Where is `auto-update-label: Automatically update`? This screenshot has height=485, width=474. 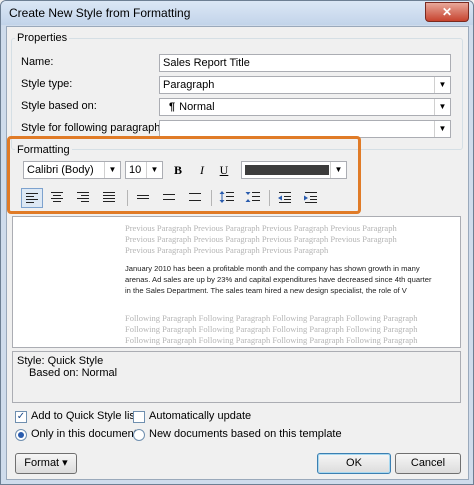 auto-update-label: Automatically update is located at coordinates (200, 416).